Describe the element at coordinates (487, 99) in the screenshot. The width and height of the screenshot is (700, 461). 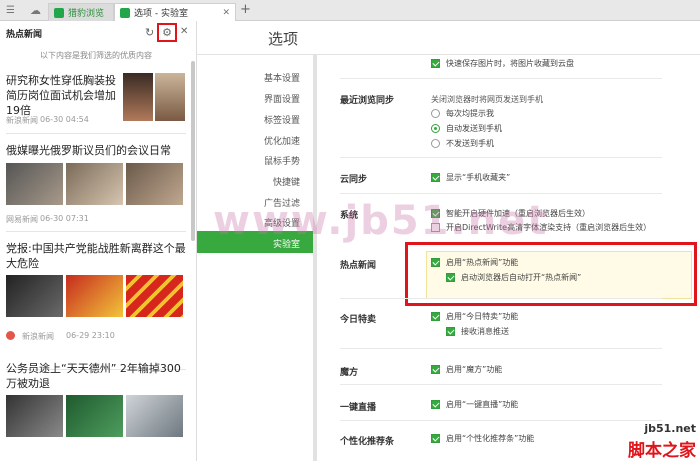
I see `sync-description: 关闭浏览器时将网页发送到手机` at that location.